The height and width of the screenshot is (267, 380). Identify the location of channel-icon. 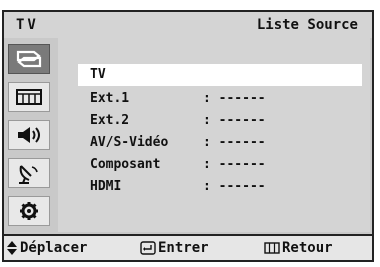
(28, 174).